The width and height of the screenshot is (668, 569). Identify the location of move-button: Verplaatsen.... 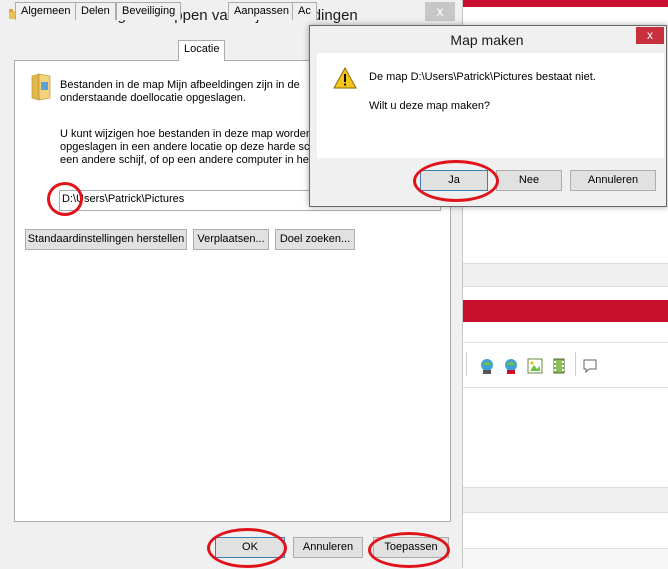
(231, 239).